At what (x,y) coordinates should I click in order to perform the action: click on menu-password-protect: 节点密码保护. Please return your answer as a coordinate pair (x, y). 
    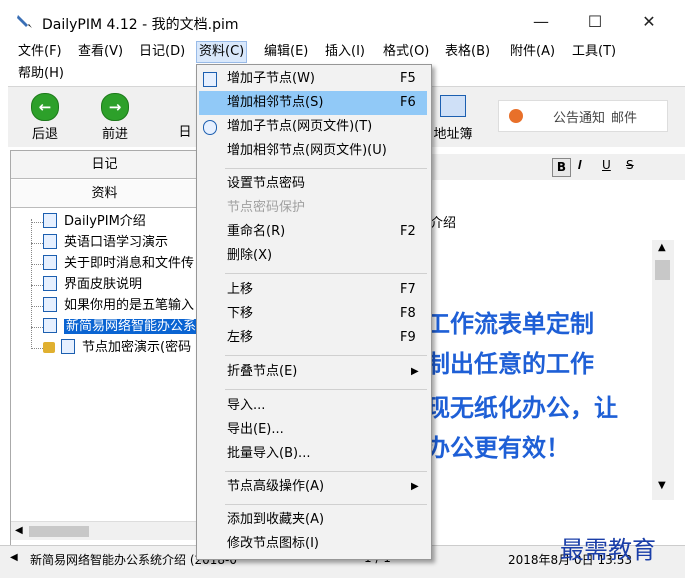
    Looking at the image, I should click on (314, 208).